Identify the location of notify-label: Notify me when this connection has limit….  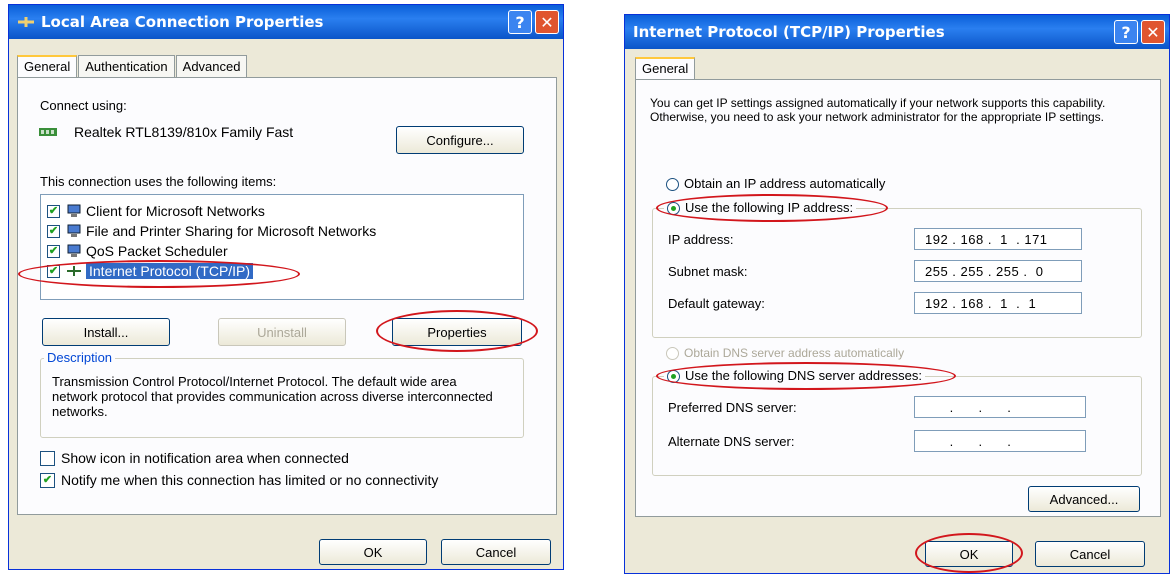
(250, 480).